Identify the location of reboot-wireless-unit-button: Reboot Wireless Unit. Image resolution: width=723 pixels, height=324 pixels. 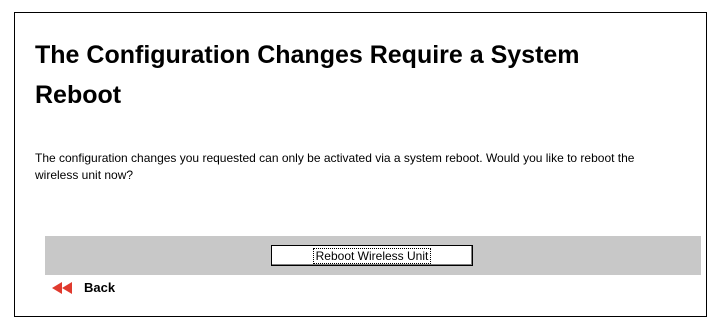
(372, 255).